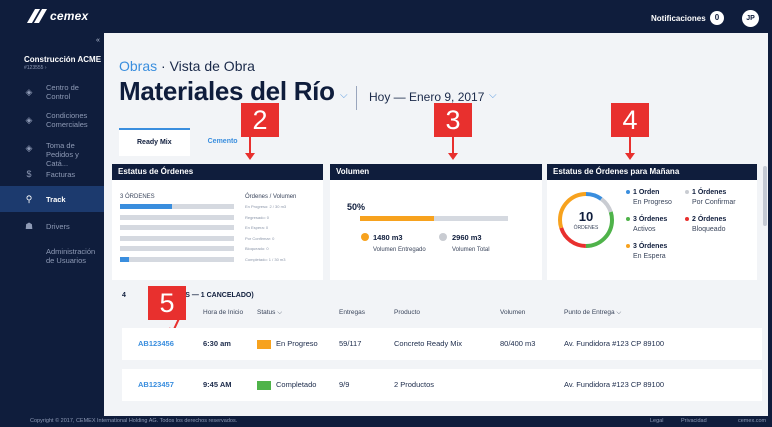 The height and width of the screenshot is (427, 772). Describe the element at coordinates (714, 202) in the screenshot. I see `status-label: Por Confirmar` at that location.